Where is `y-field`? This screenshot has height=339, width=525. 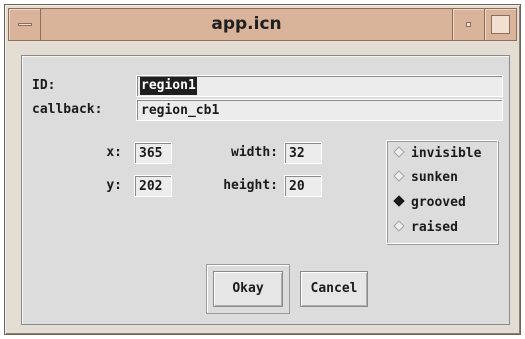 y-field is located at coordinates (153, 186).